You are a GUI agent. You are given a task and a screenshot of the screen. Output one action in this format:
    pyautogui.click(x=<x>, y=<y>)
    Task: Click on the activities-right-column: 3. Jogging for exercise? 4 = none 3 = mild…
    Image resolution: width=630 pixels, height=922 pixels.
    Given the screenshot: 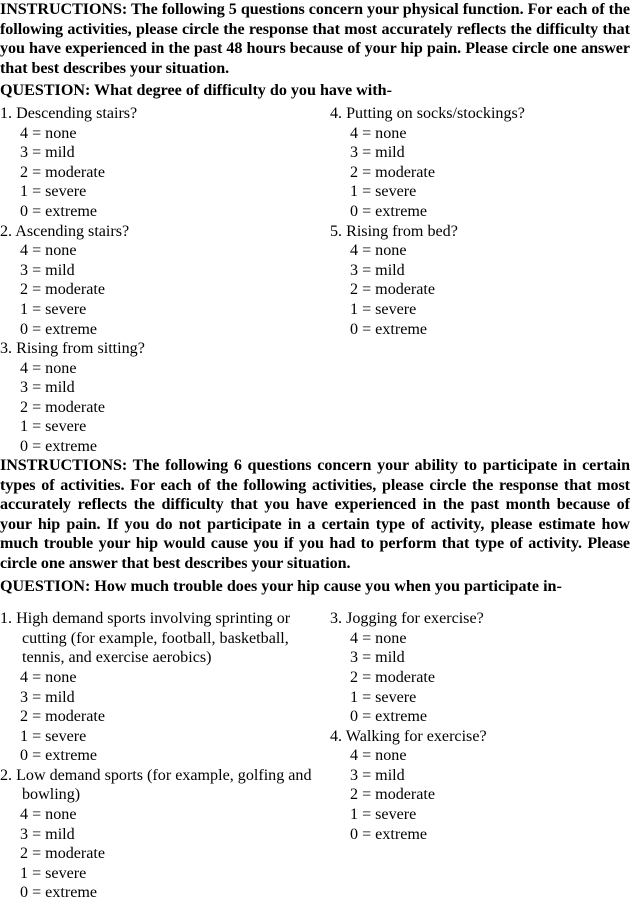 What is the action you would take?
    pyautogui.click(x=480, y=726)
    